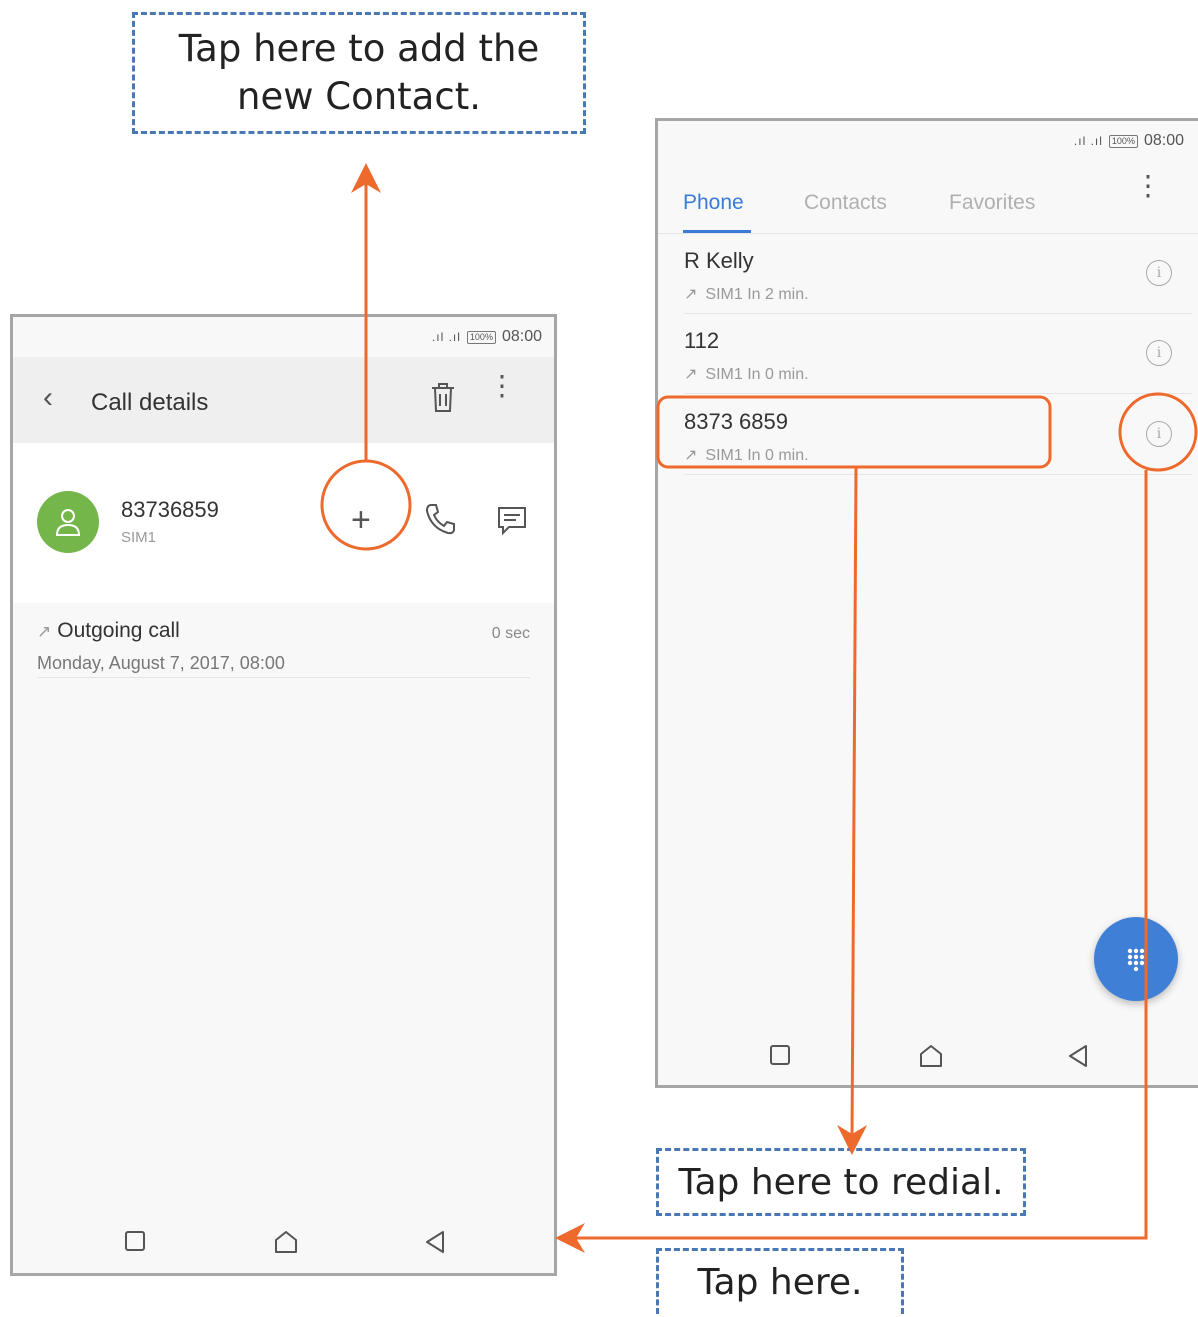  What do you see at coordinates (366, 505) in the screenshot?
I see `highlight-add-button` at bounding box center [366, 505].